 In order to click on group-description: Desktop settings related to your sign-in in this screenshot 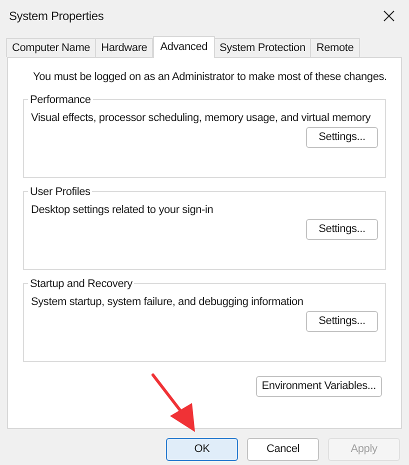, I will do `click(122, 210)`.